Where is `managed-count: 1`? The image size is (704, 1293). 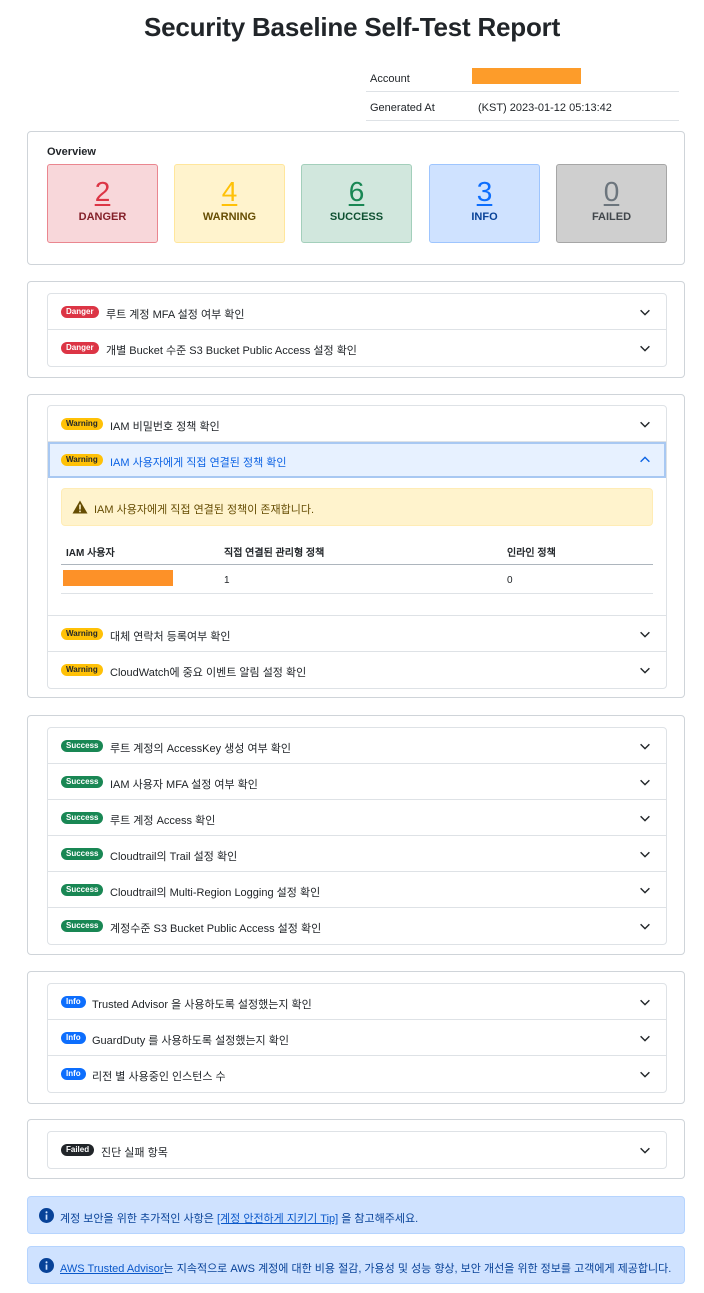
managed-count: 1 is located at coordinates (227, 580).